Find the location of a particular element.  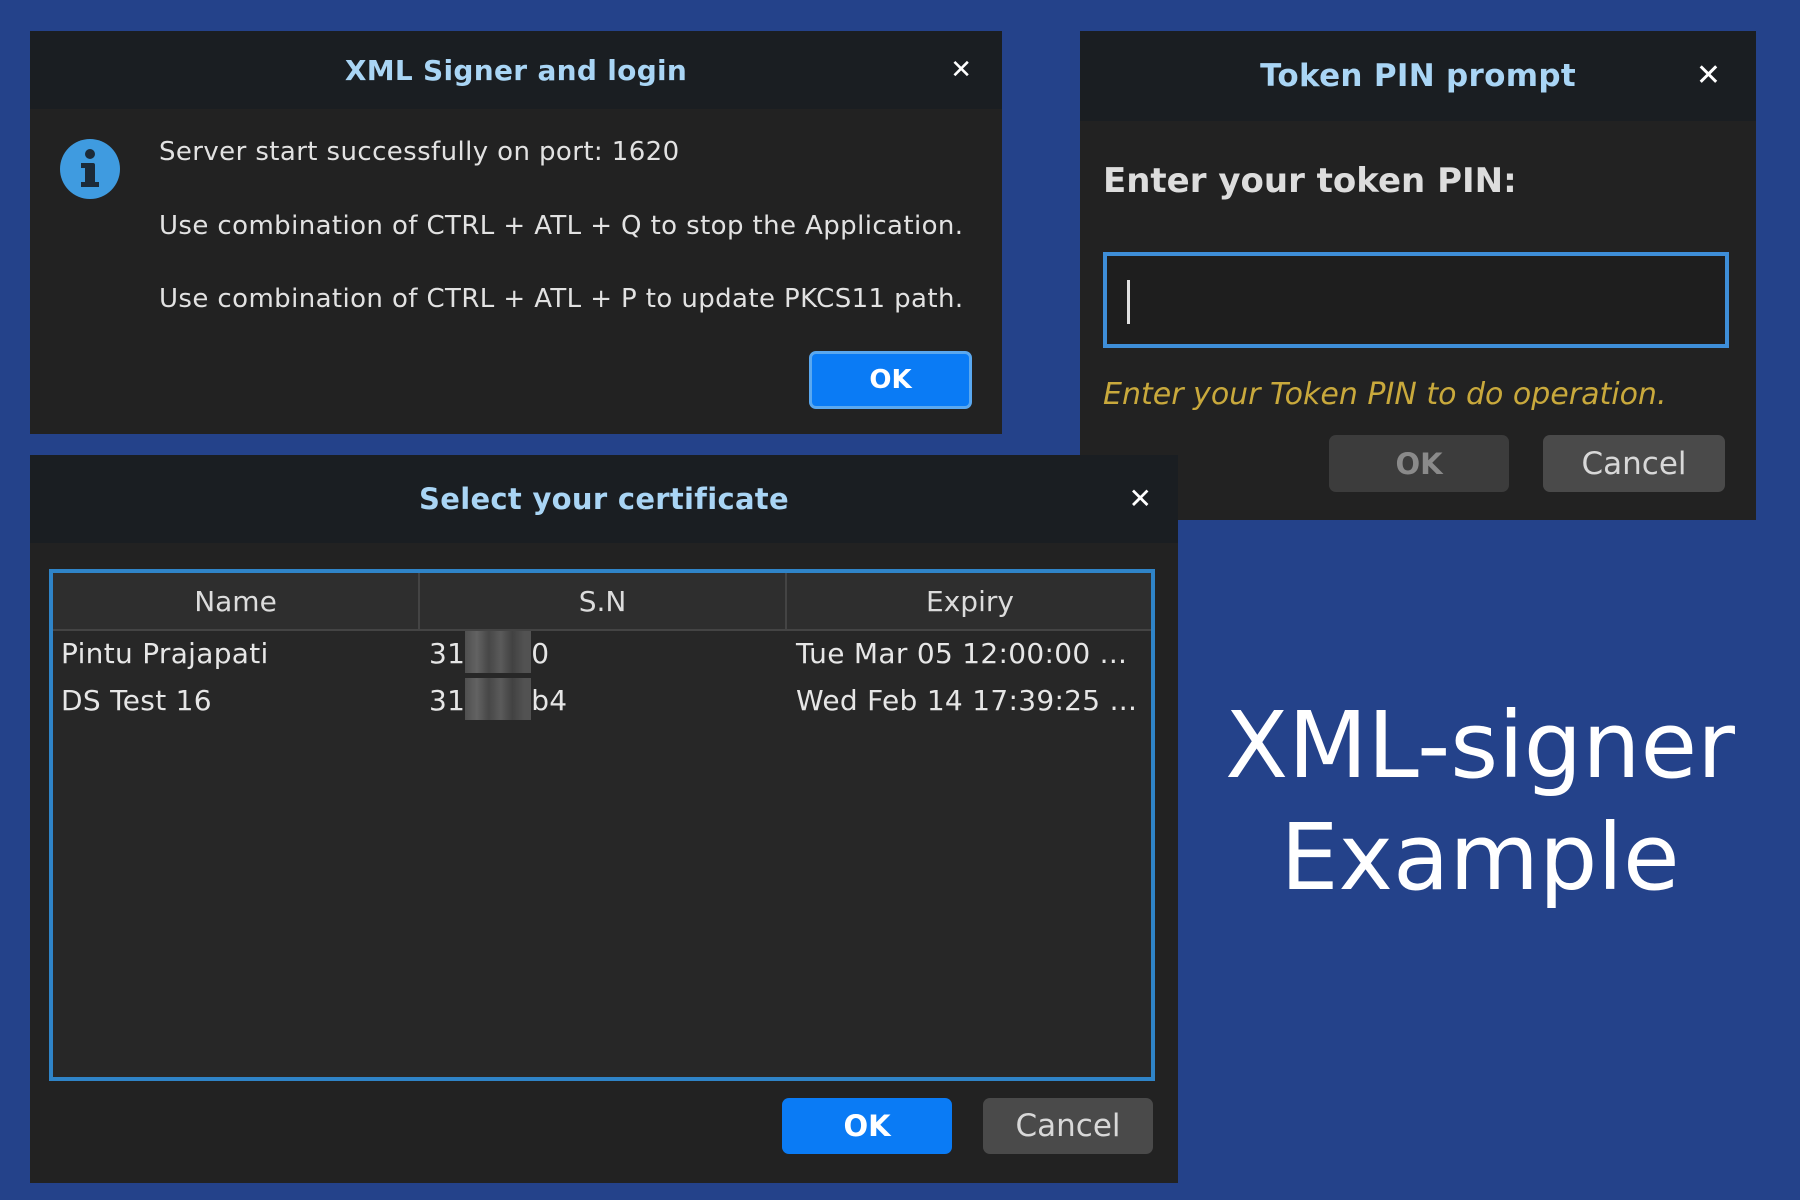

cell-sn: 31 0 is located at coordinates (489, 652).